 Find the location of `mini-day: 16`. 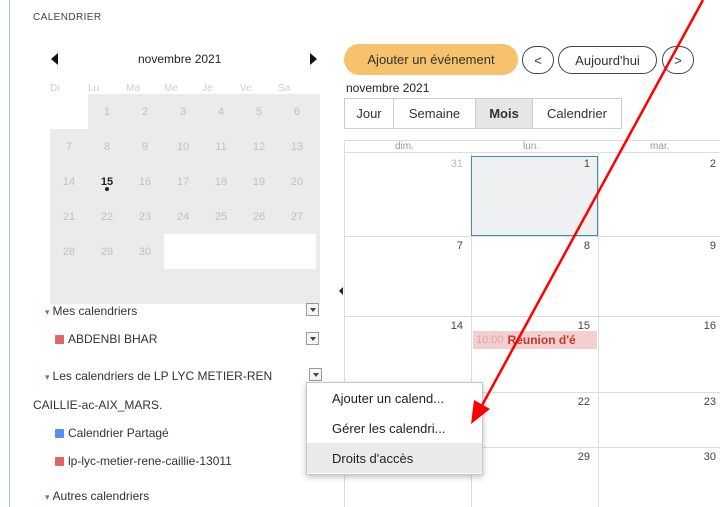

mini-day: 16 is located at coordinates (145, 181).